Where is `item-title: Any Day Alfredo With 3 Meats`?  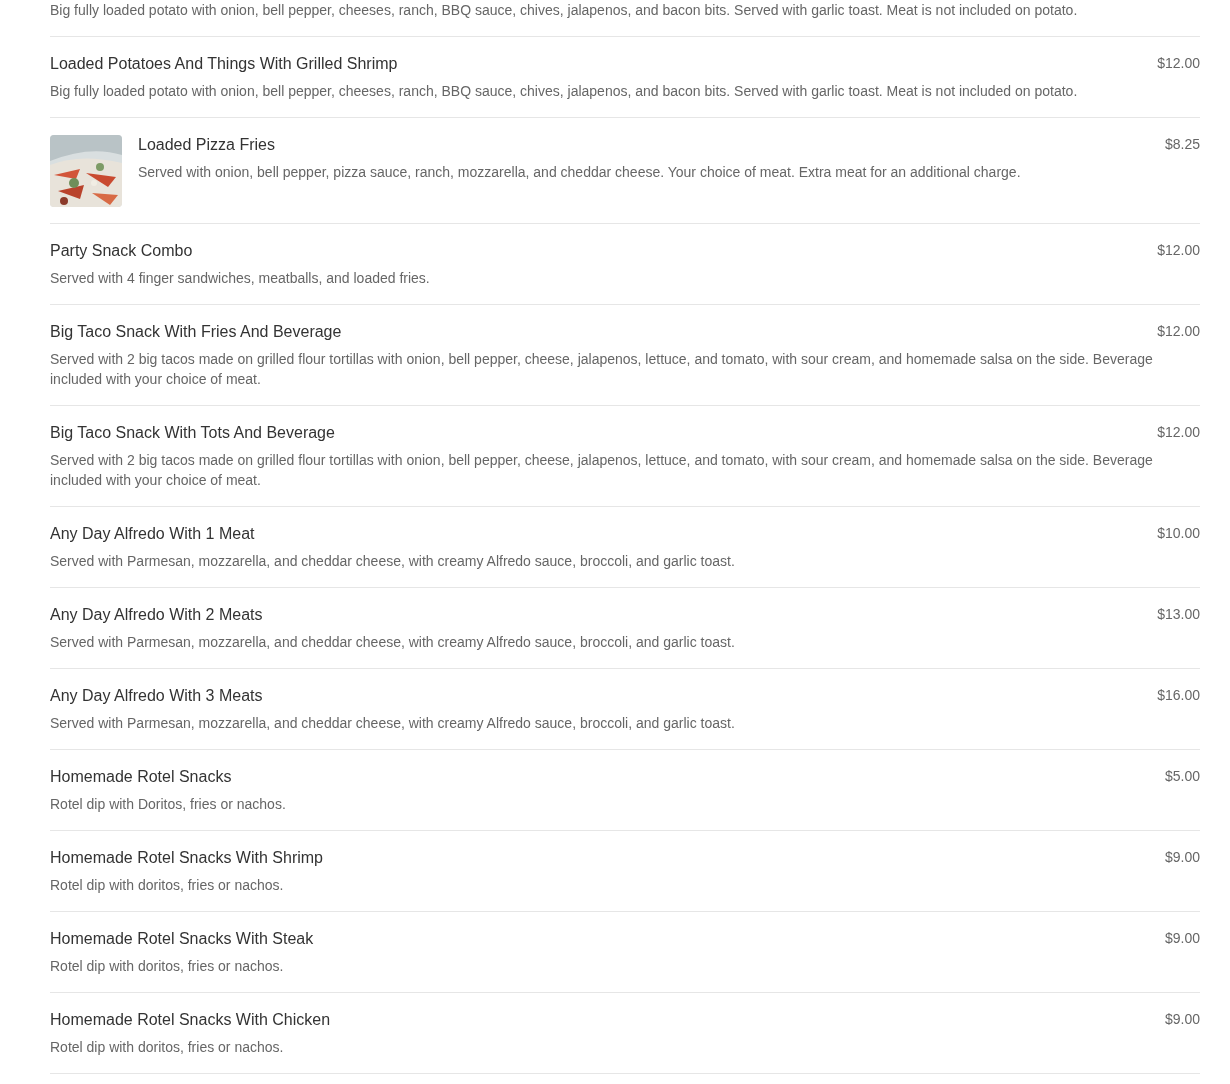 item-title: Any Day Alfredo With 3 Meats is located at coordinates (156, 696).